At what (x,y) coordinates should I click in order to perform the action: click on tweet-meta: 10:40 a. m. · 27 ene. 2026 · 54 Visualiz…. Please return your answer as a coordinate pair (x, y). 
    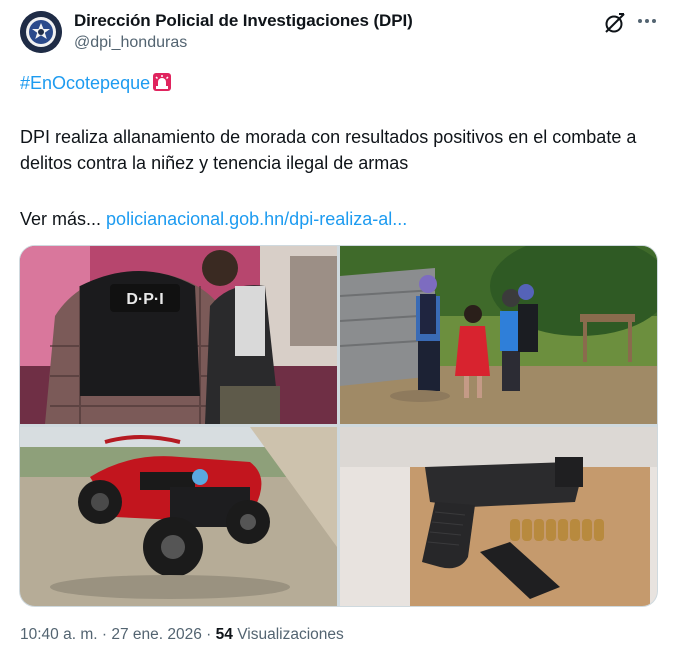
    Looking at the image, I should click on (182, 635).